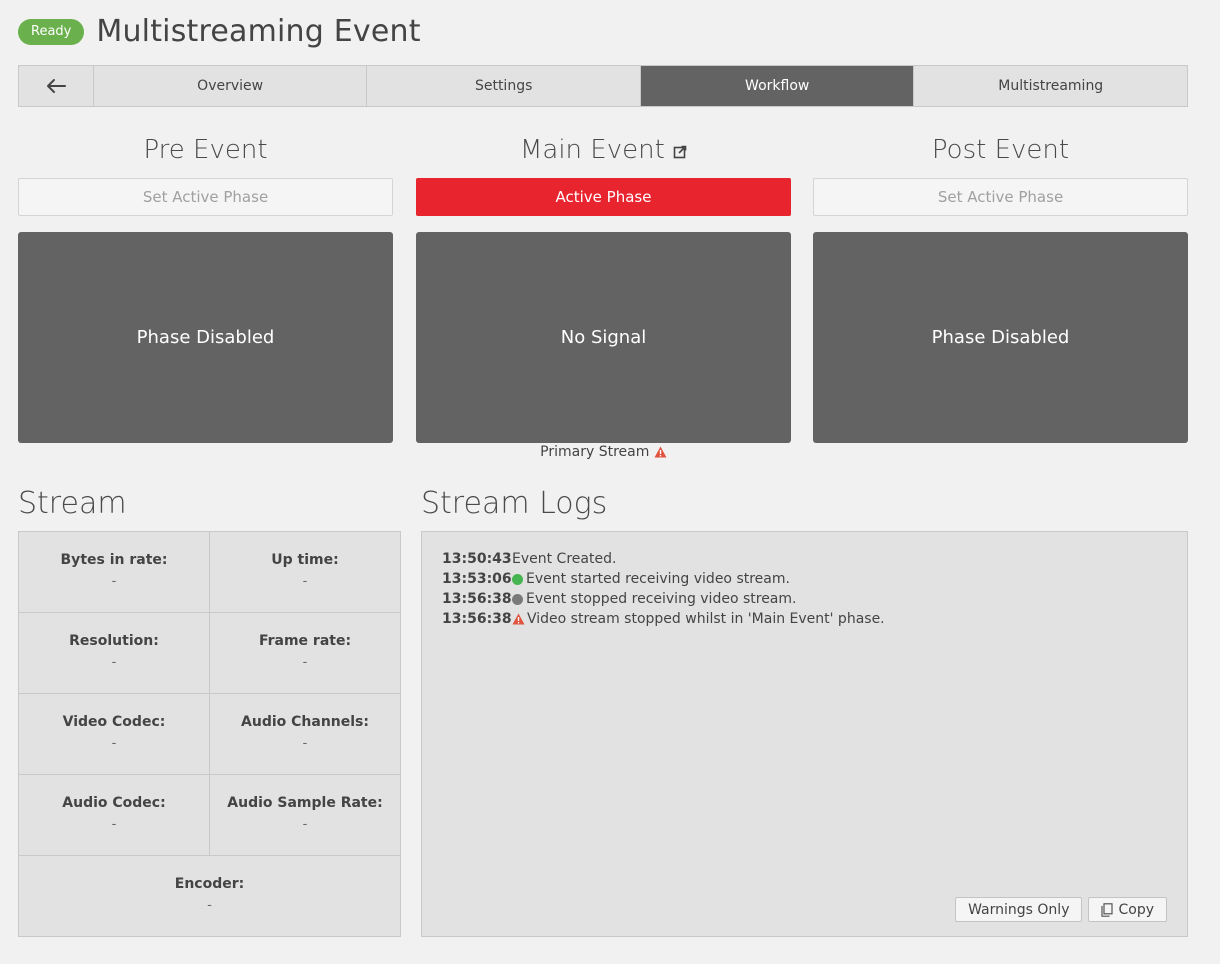 This screenshot has width=1220, height=964. Describe the element at coordinates (1107, 909) in the screenshot. I see `copy-icon` at that location.